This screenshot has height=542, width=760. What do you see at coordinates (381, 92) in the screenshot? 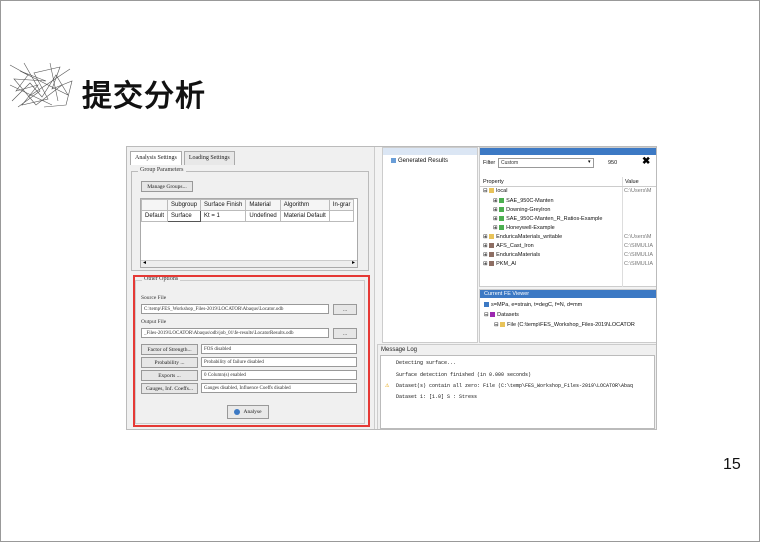
I see `title-bar: 提交分析` at bounding box center [381, 92].